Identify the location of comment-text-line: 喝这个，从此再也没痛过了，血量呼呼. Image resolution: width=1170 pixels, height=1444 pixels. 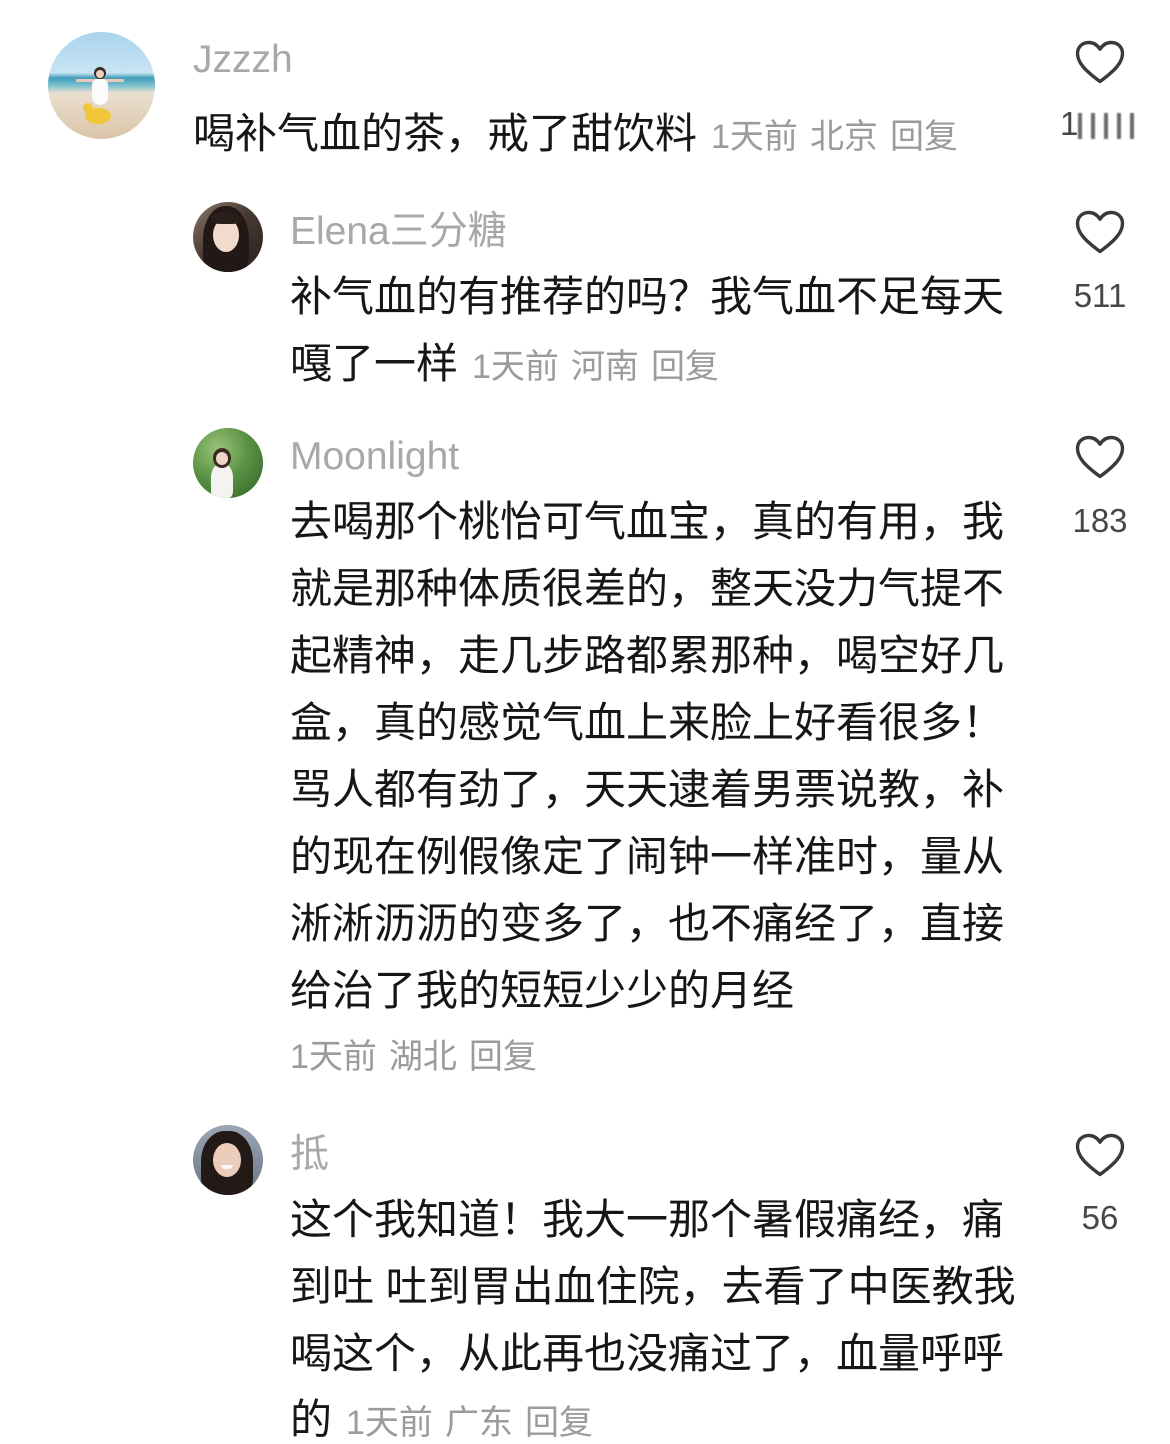
(647, 1353).